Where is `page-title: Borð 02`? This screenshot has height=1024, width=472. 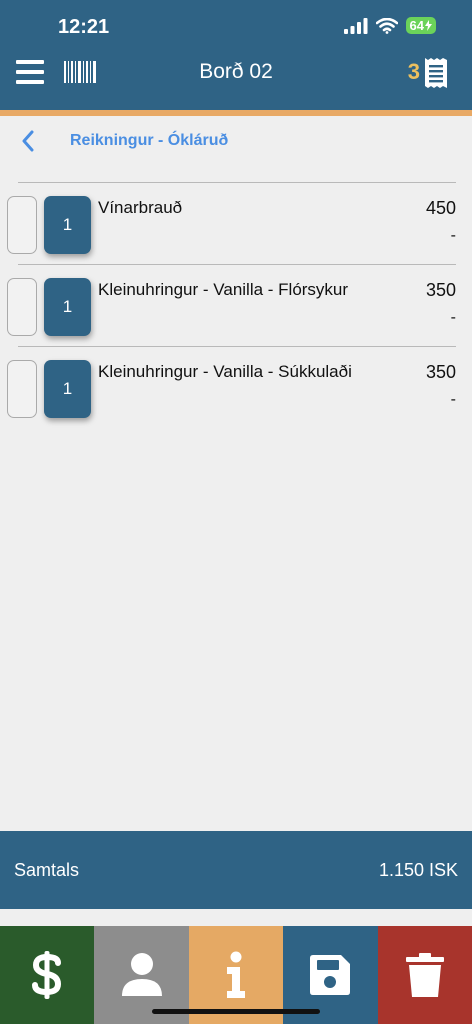 page-title: Borð 02 is located at coordinates (236, 71).